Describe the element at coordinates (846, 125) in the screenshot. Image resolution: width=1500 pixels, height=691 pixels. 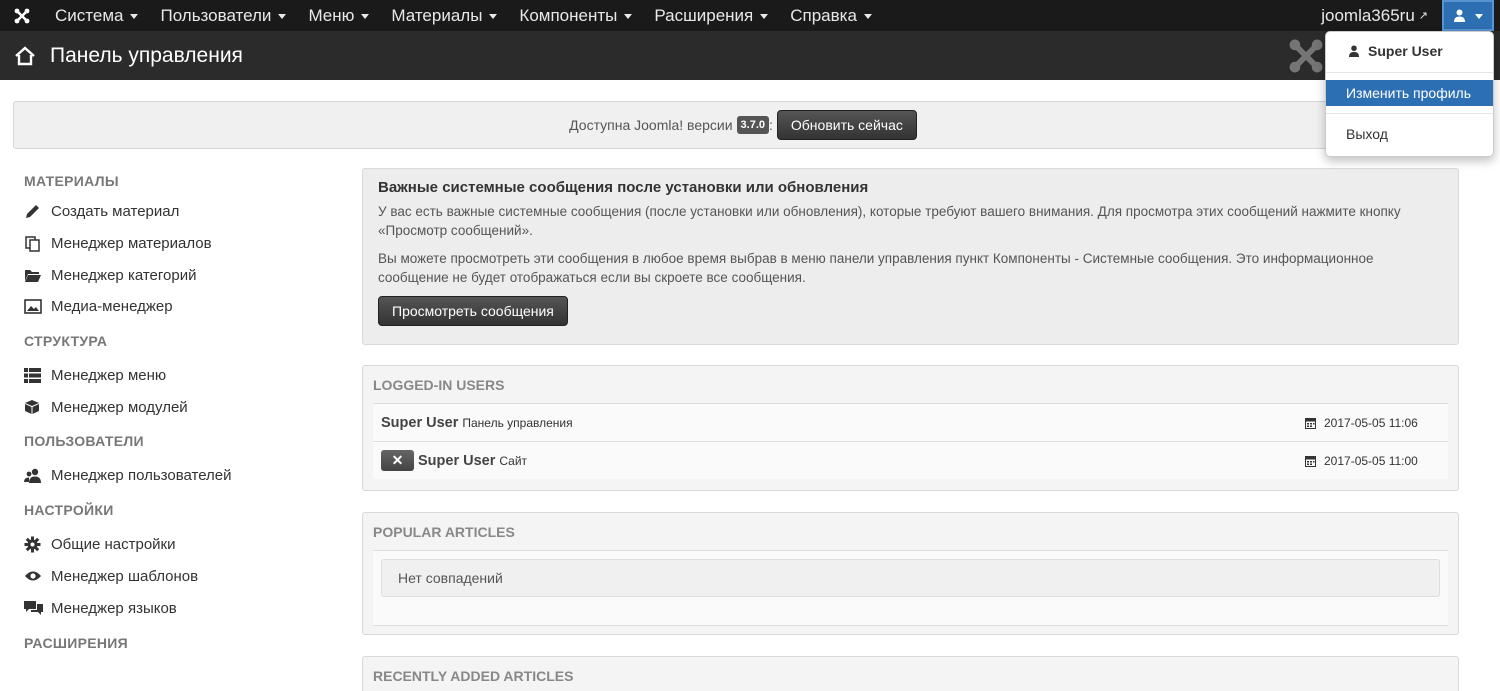
I see `update-now-button: Обновить сейчас` at that location.